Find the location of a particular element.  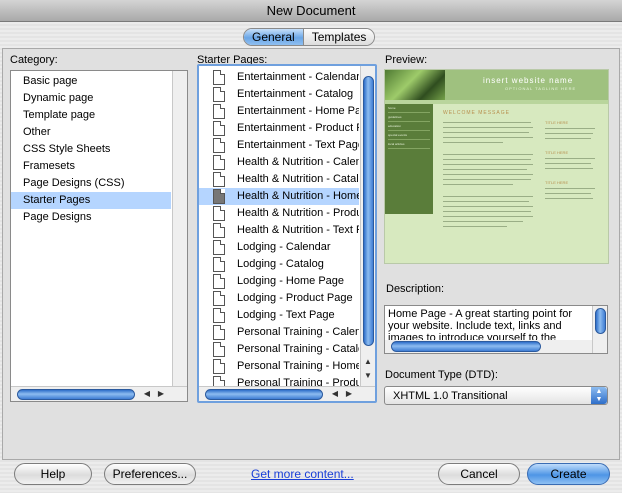

starter-item: Health & Nutrition - Text Page is located at coordinates (279, 230).